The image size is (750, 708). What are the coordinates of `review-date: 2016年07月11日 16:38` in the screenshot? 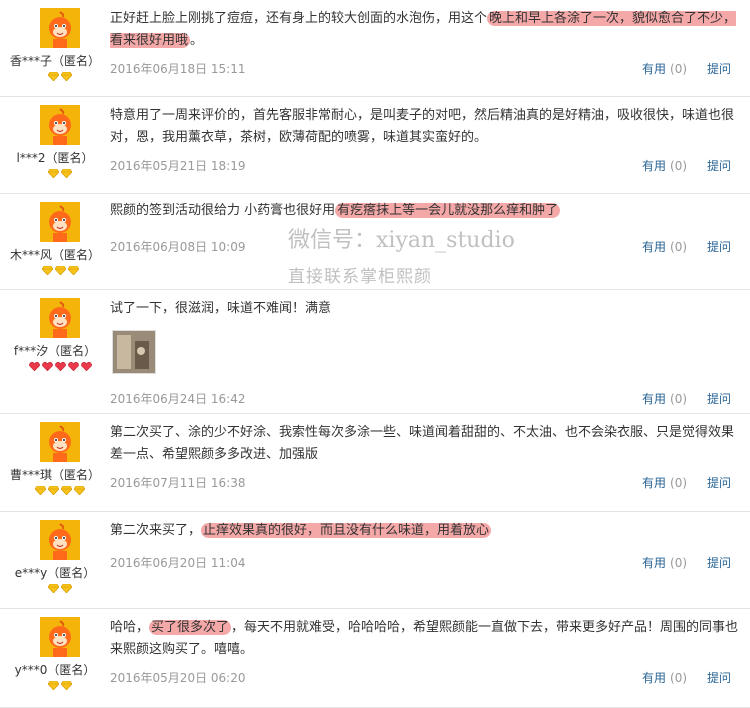 It's located at (178, 483).